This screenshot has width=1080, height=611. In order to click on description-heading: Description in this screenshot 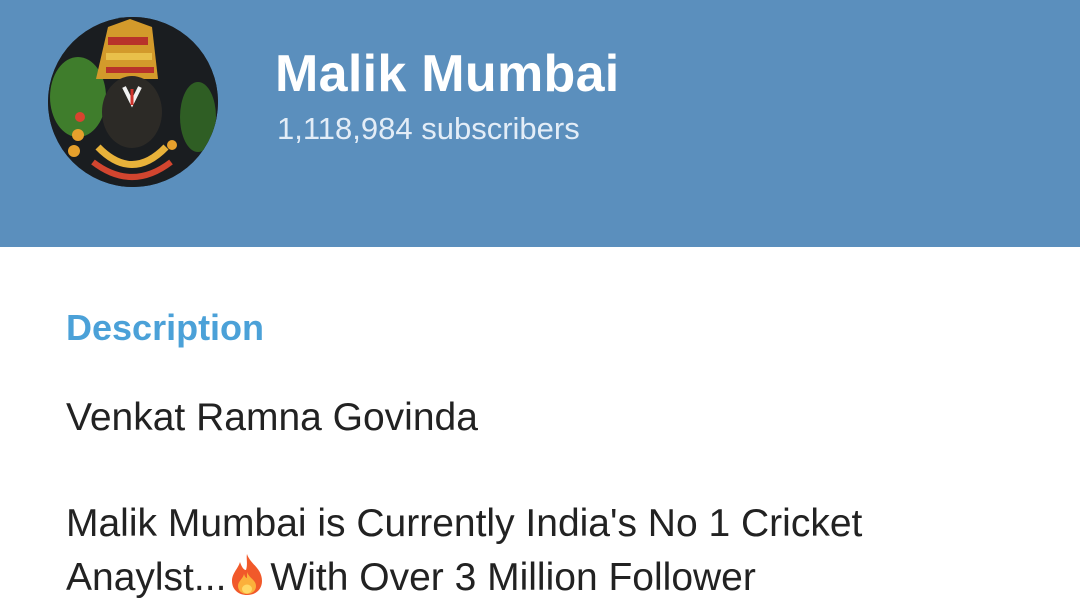, I will do `click(165, 327)`.